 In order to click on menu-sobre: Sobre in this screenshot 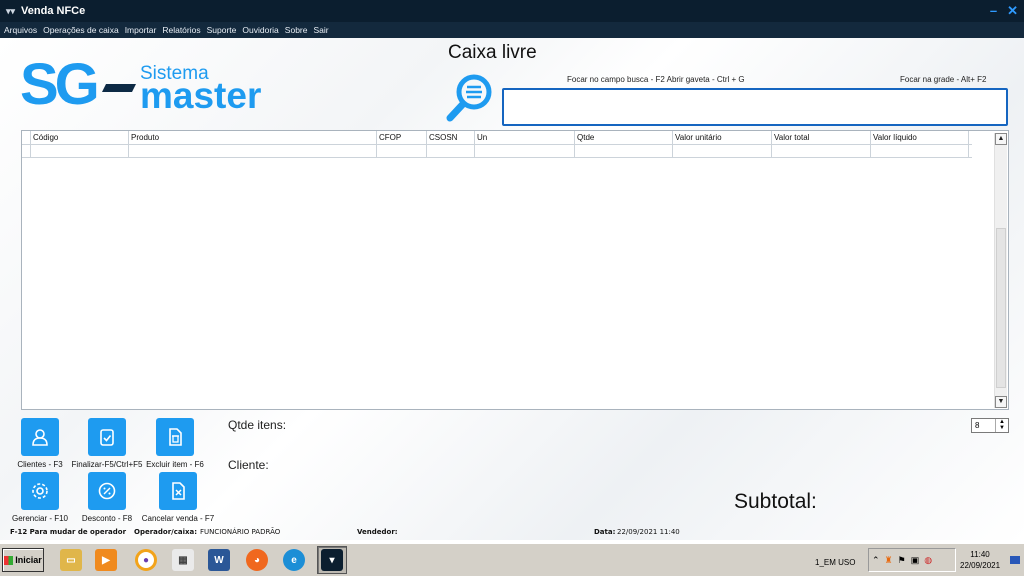, I will do `click(296, 30)`.